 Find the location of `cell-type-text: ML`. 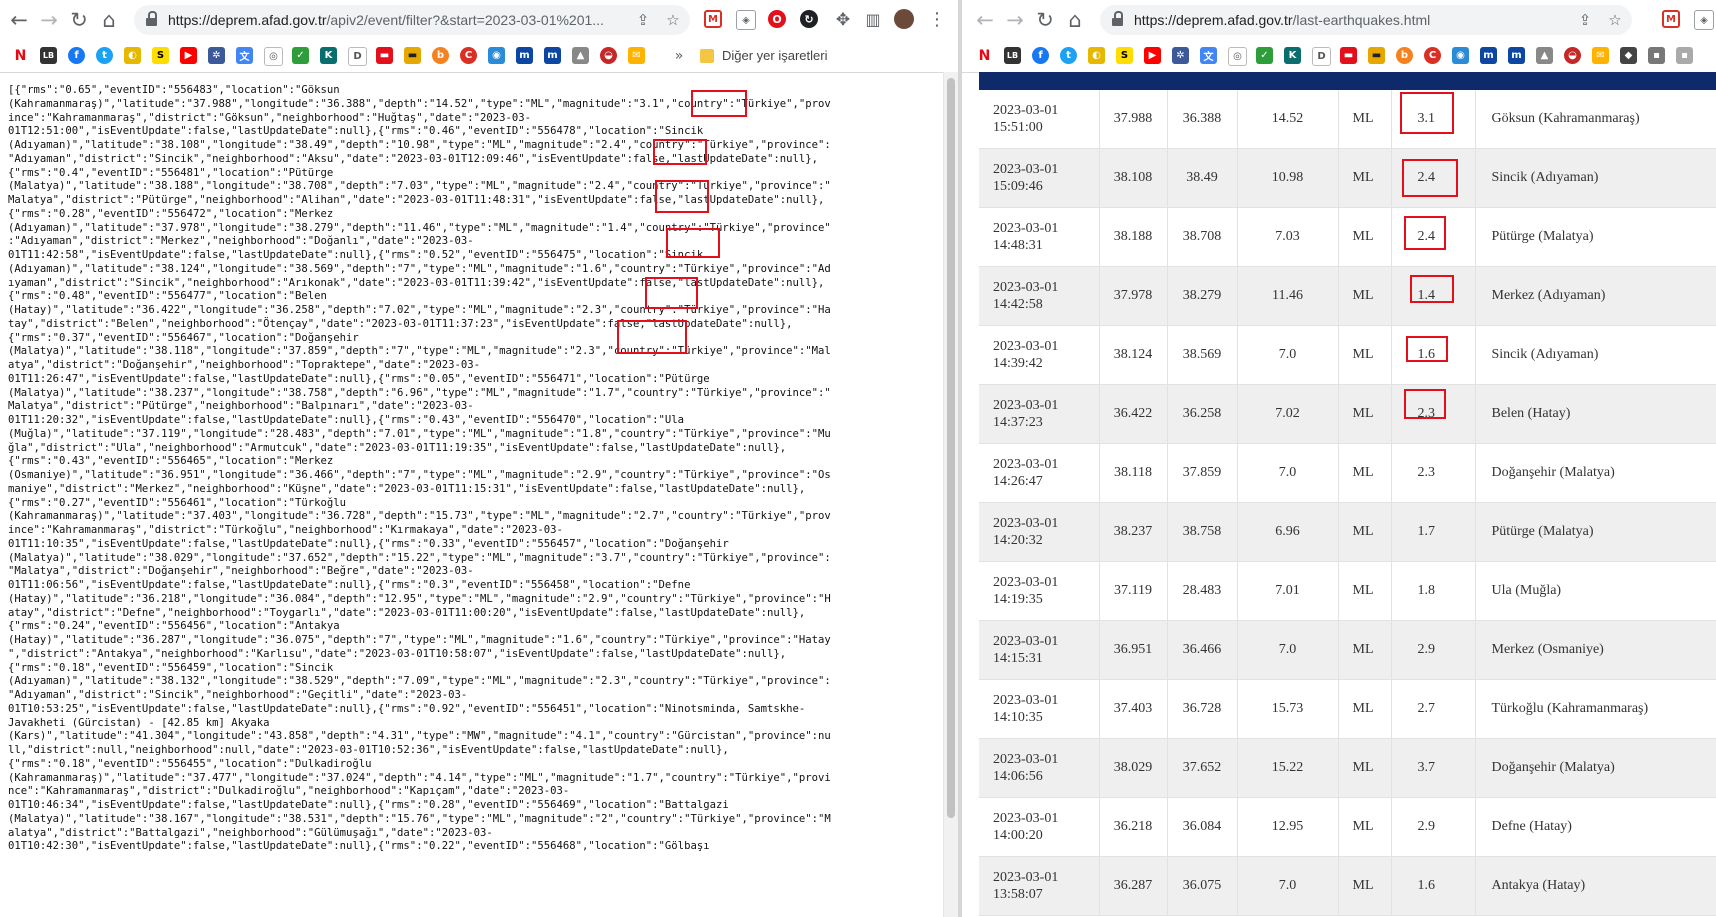

cell-type-text: ML is located at coordinates (1363, 767).